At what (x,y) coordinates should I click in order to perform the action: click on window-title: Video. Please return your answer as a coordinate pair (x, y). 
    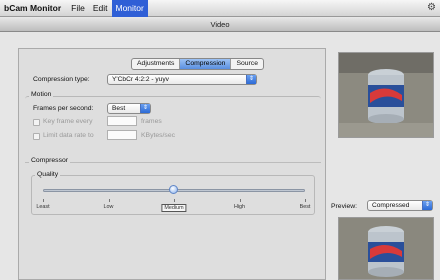
    Looking at the image, I should click on (220, 24).